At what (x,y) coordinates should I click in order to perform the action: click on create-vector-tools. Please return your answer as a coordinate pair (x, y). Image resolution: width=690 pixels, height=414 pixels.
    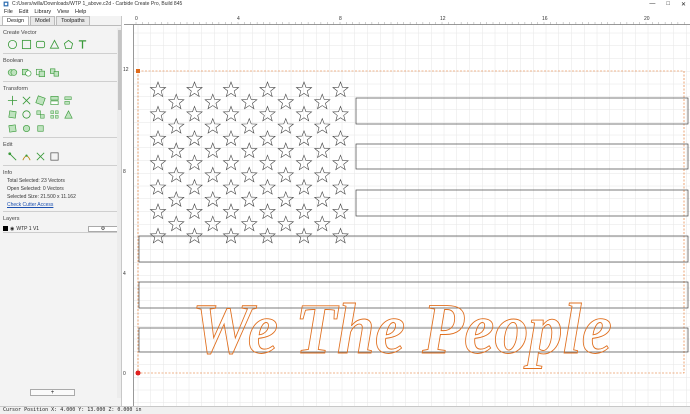
    Looking at the image, I should click on (60, 44).